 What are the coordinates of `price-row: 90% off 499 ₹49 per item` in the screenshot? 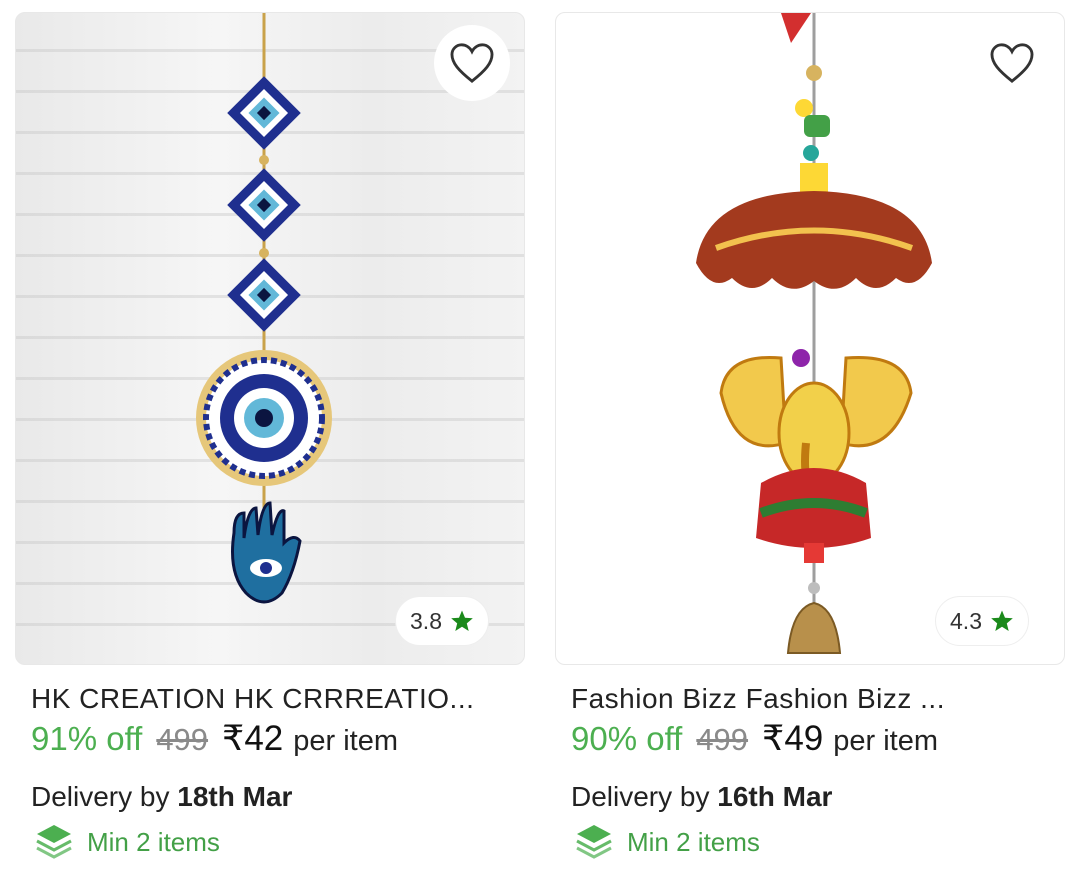 It's located at (810, 739).